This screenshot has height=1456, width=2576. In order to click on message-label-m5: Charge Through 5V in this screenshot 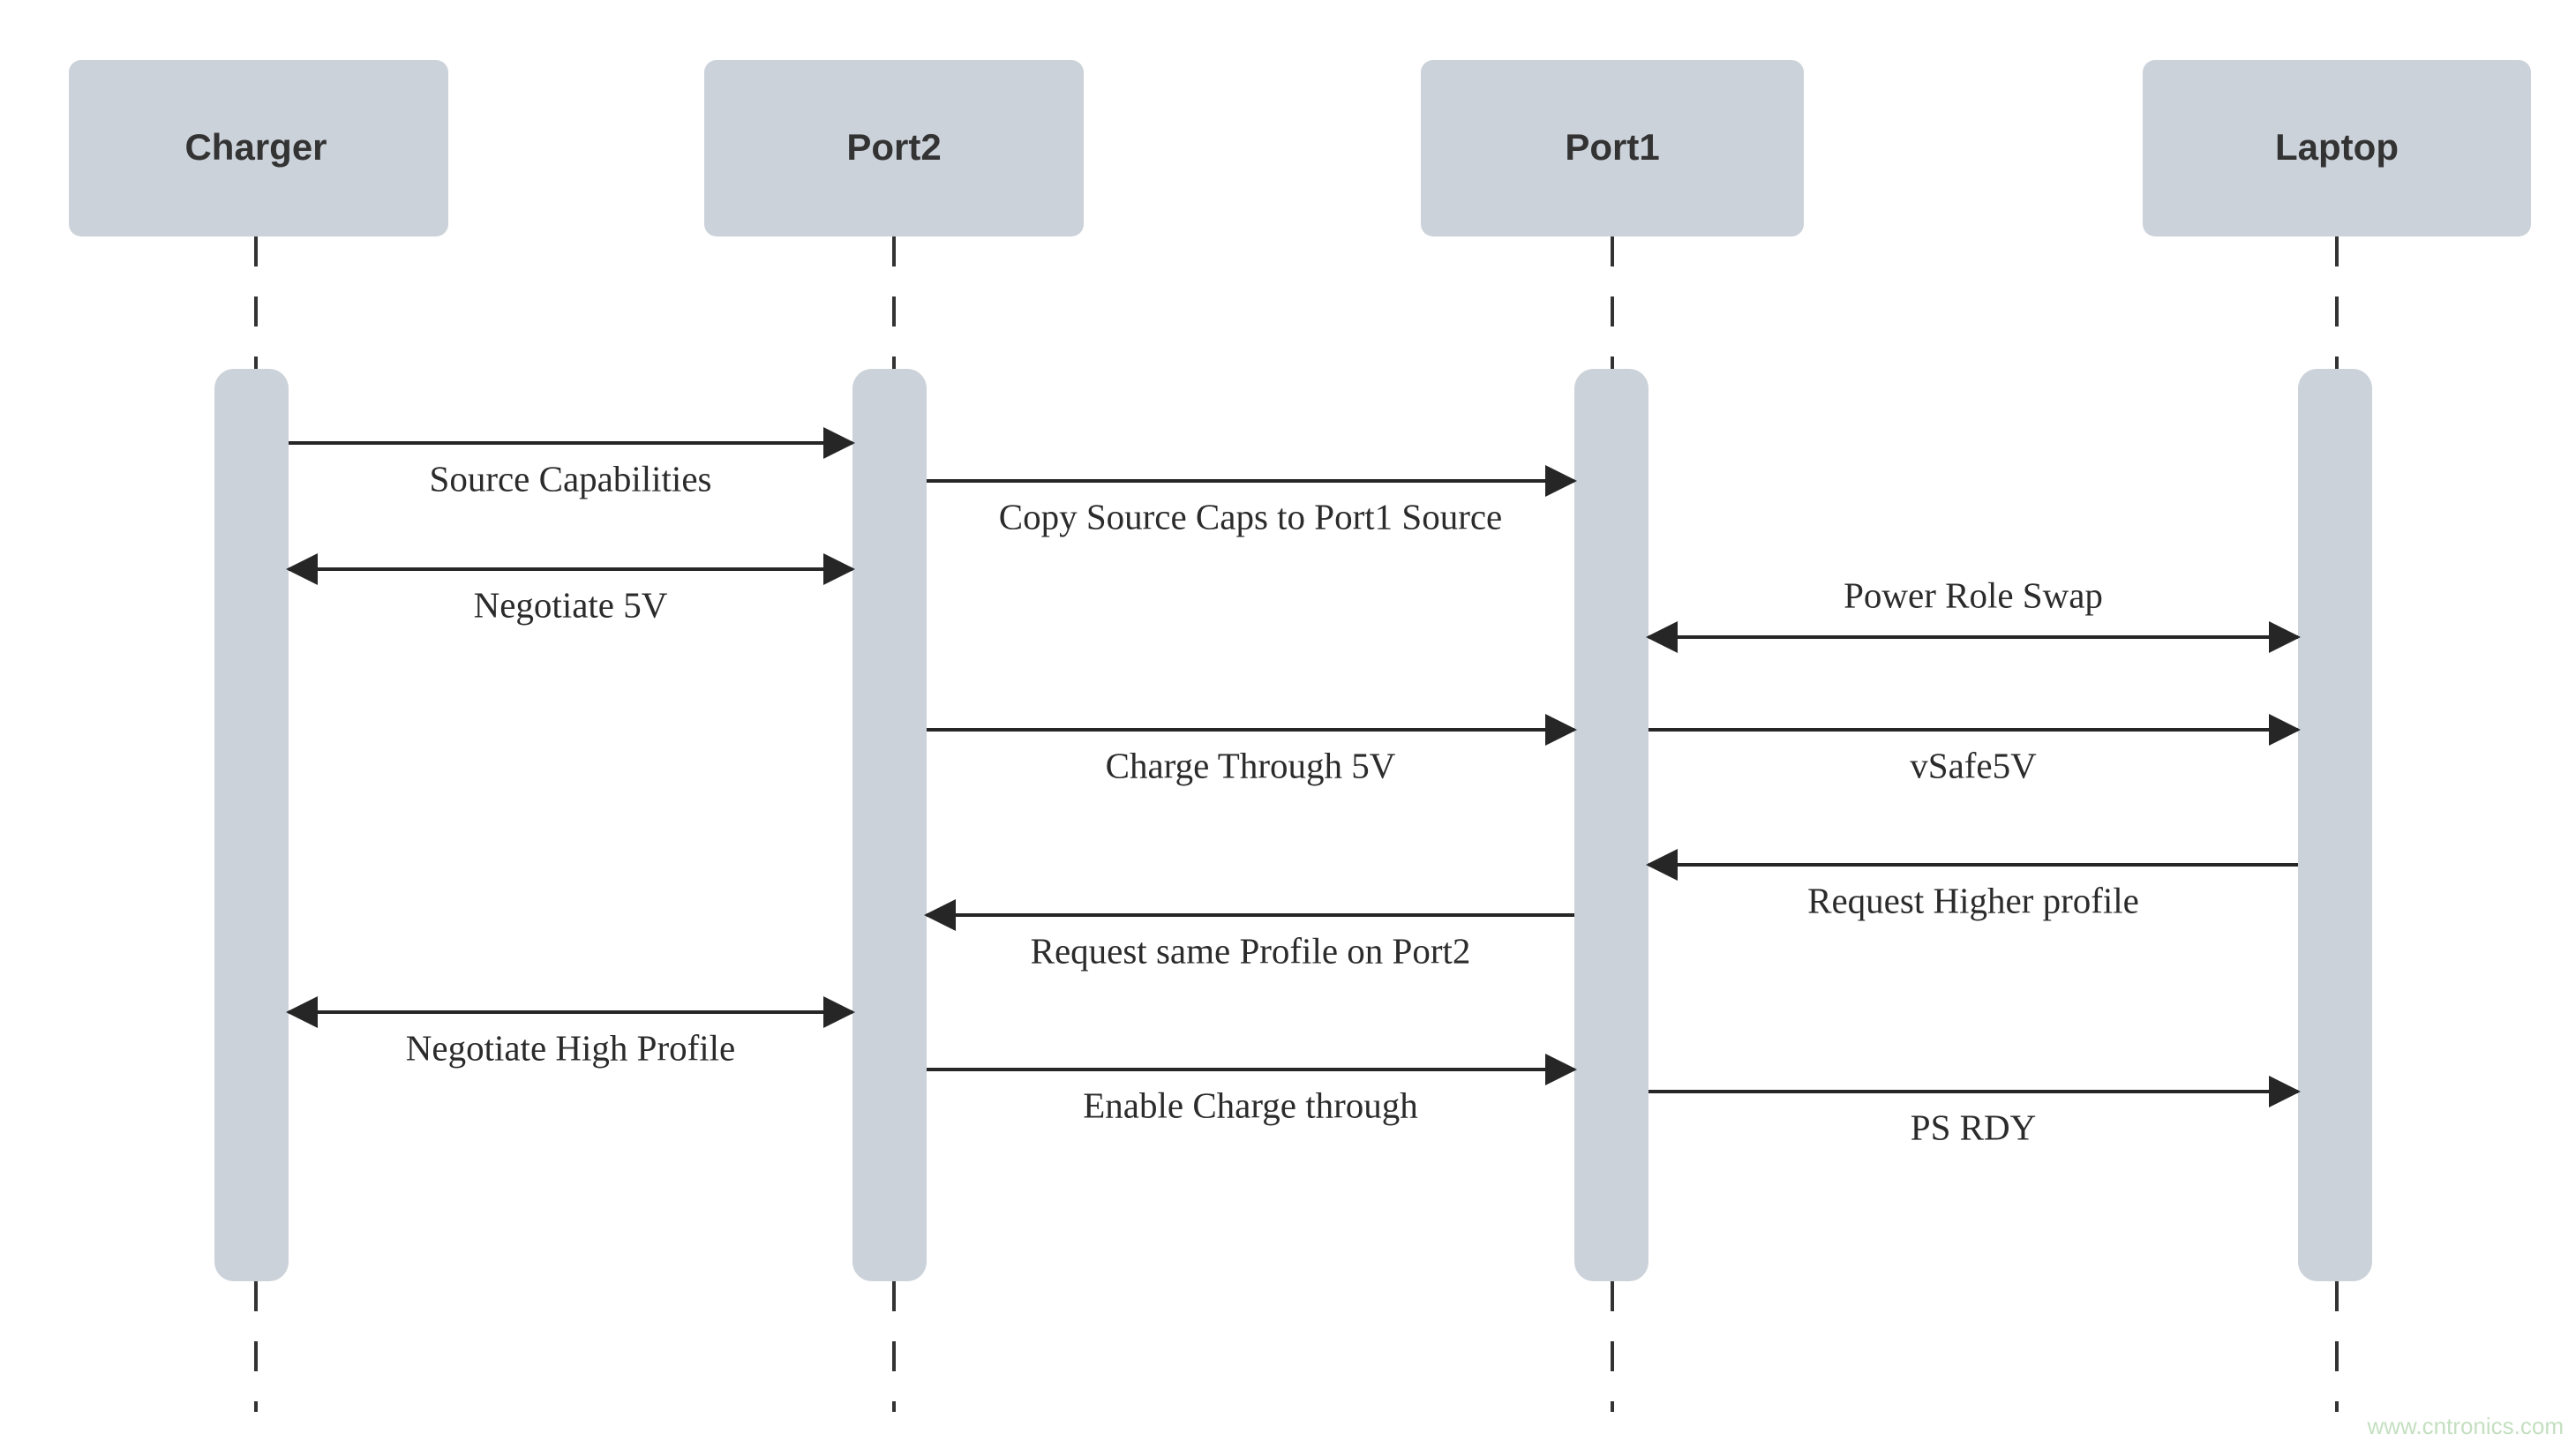, I will do `click(1251, 765)`.